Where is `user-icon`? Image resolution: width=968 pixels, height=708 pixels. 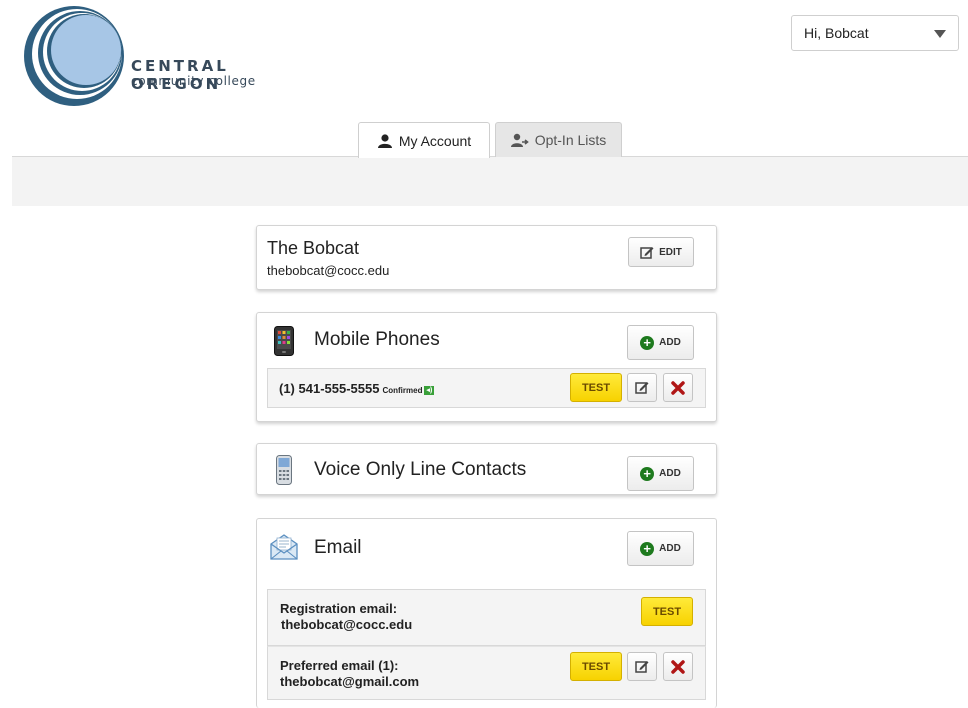
user-icon is located at coordinates (384, 140).